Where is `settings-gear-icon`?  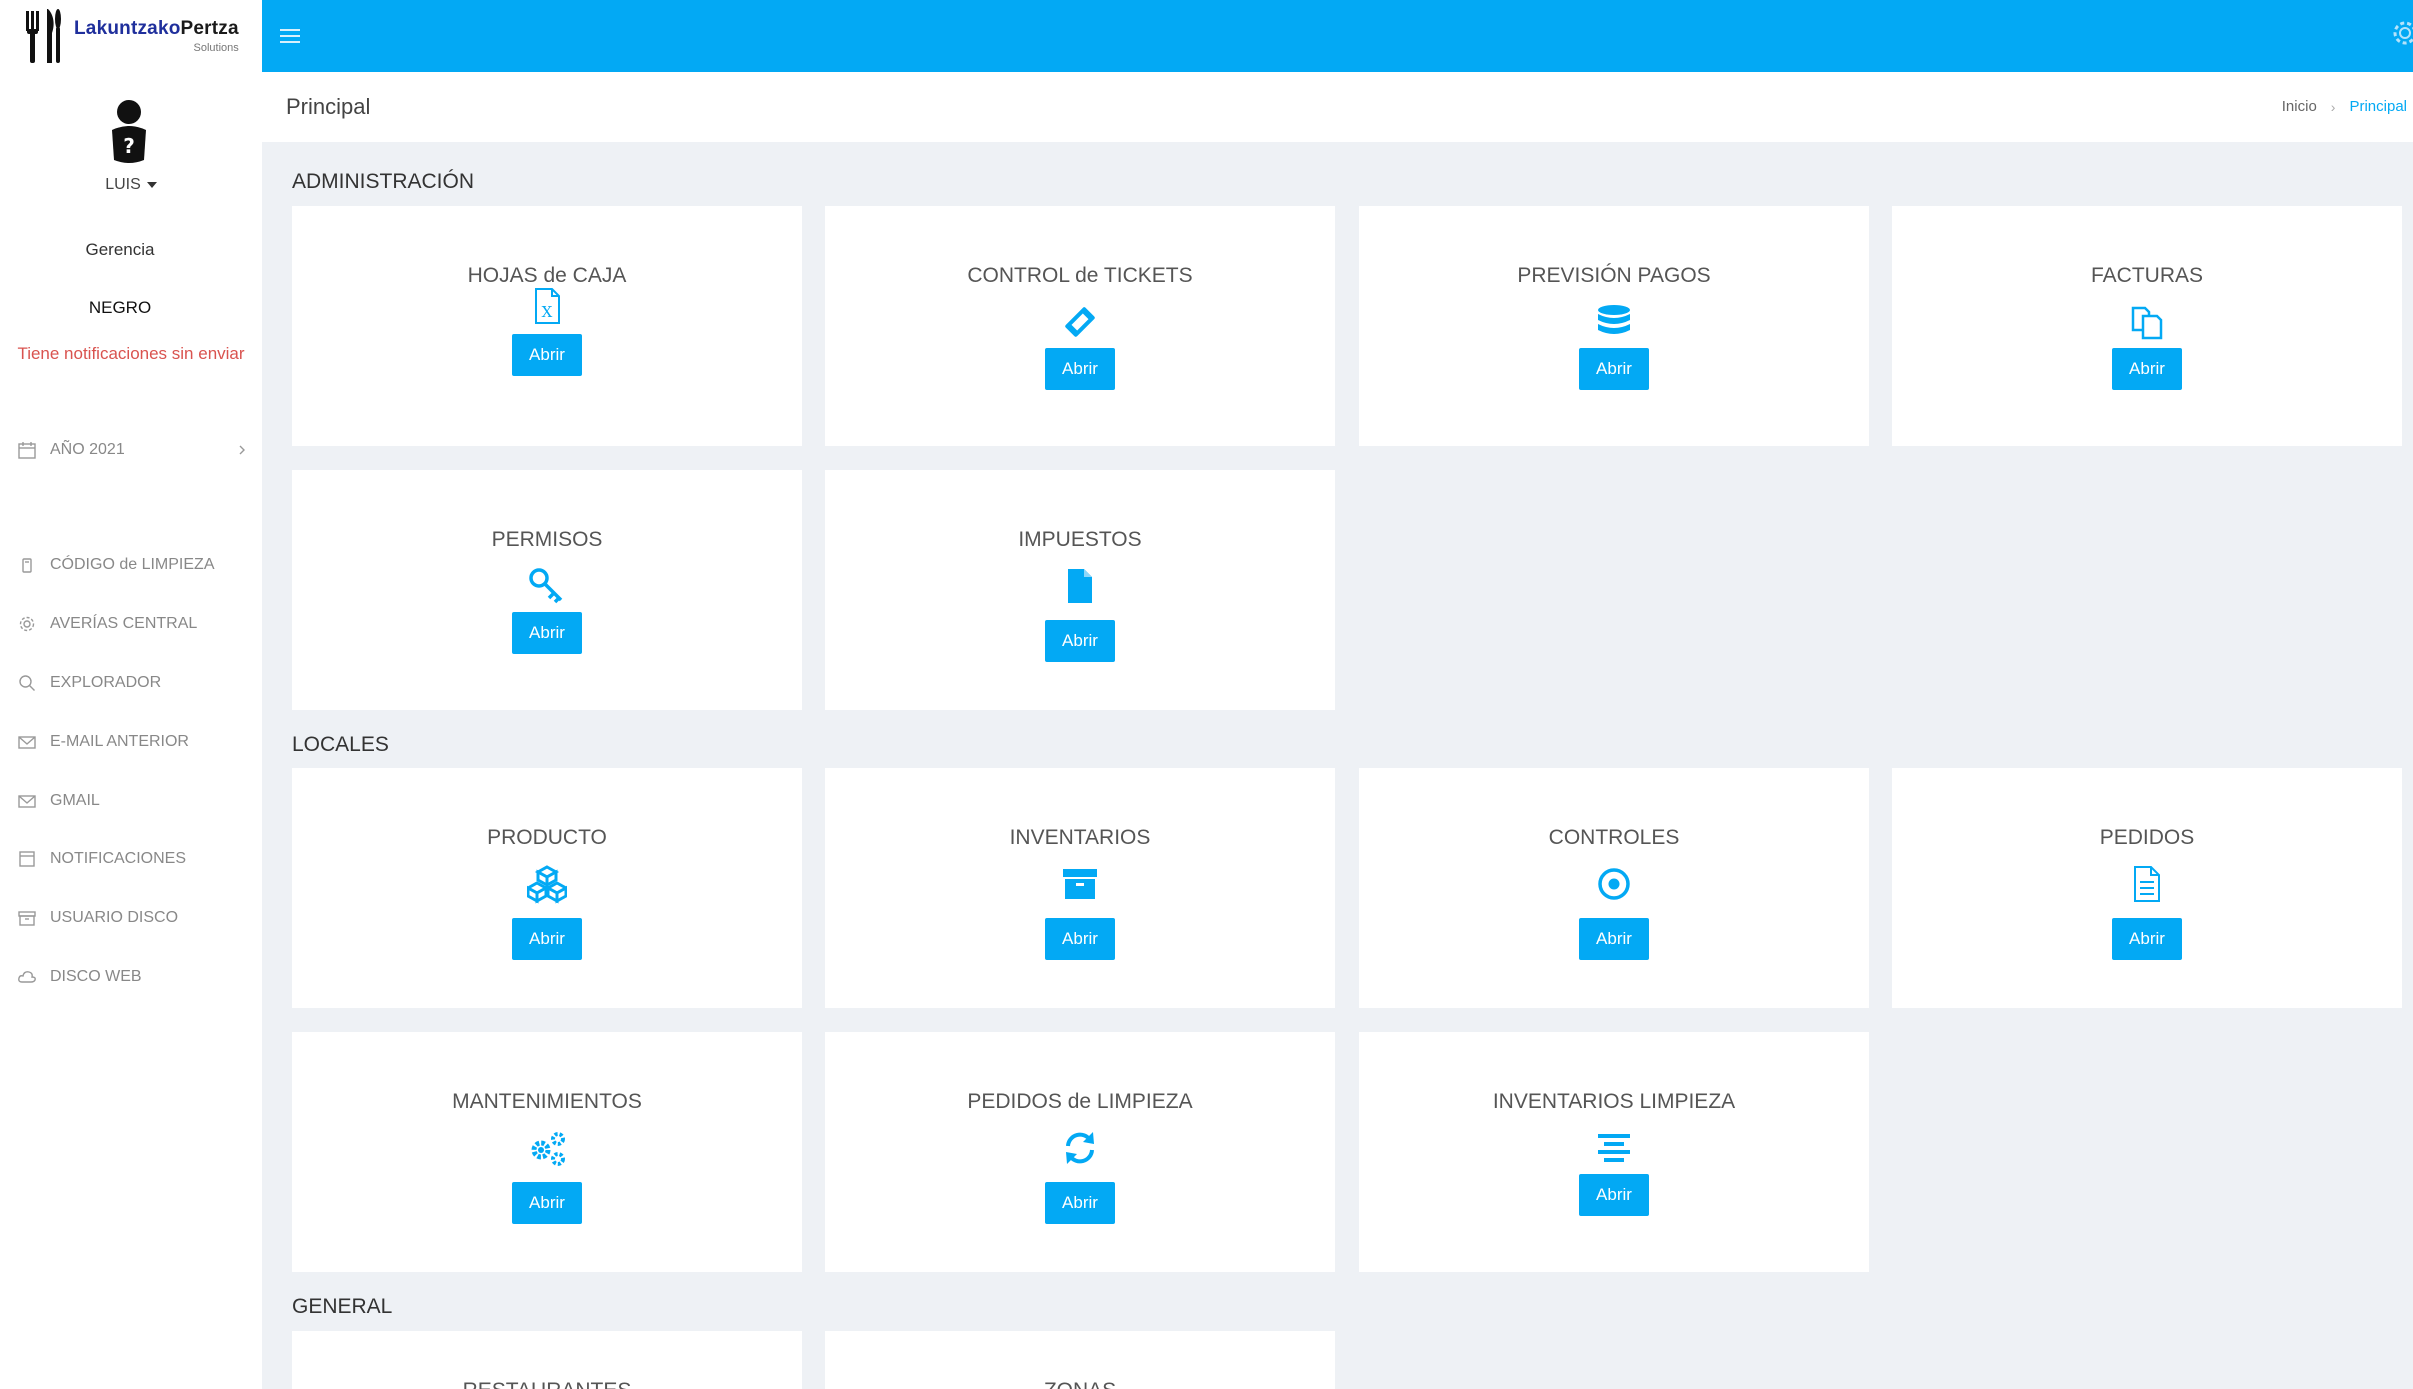
settings-gear-icon is located at coordinates (2400, 33).